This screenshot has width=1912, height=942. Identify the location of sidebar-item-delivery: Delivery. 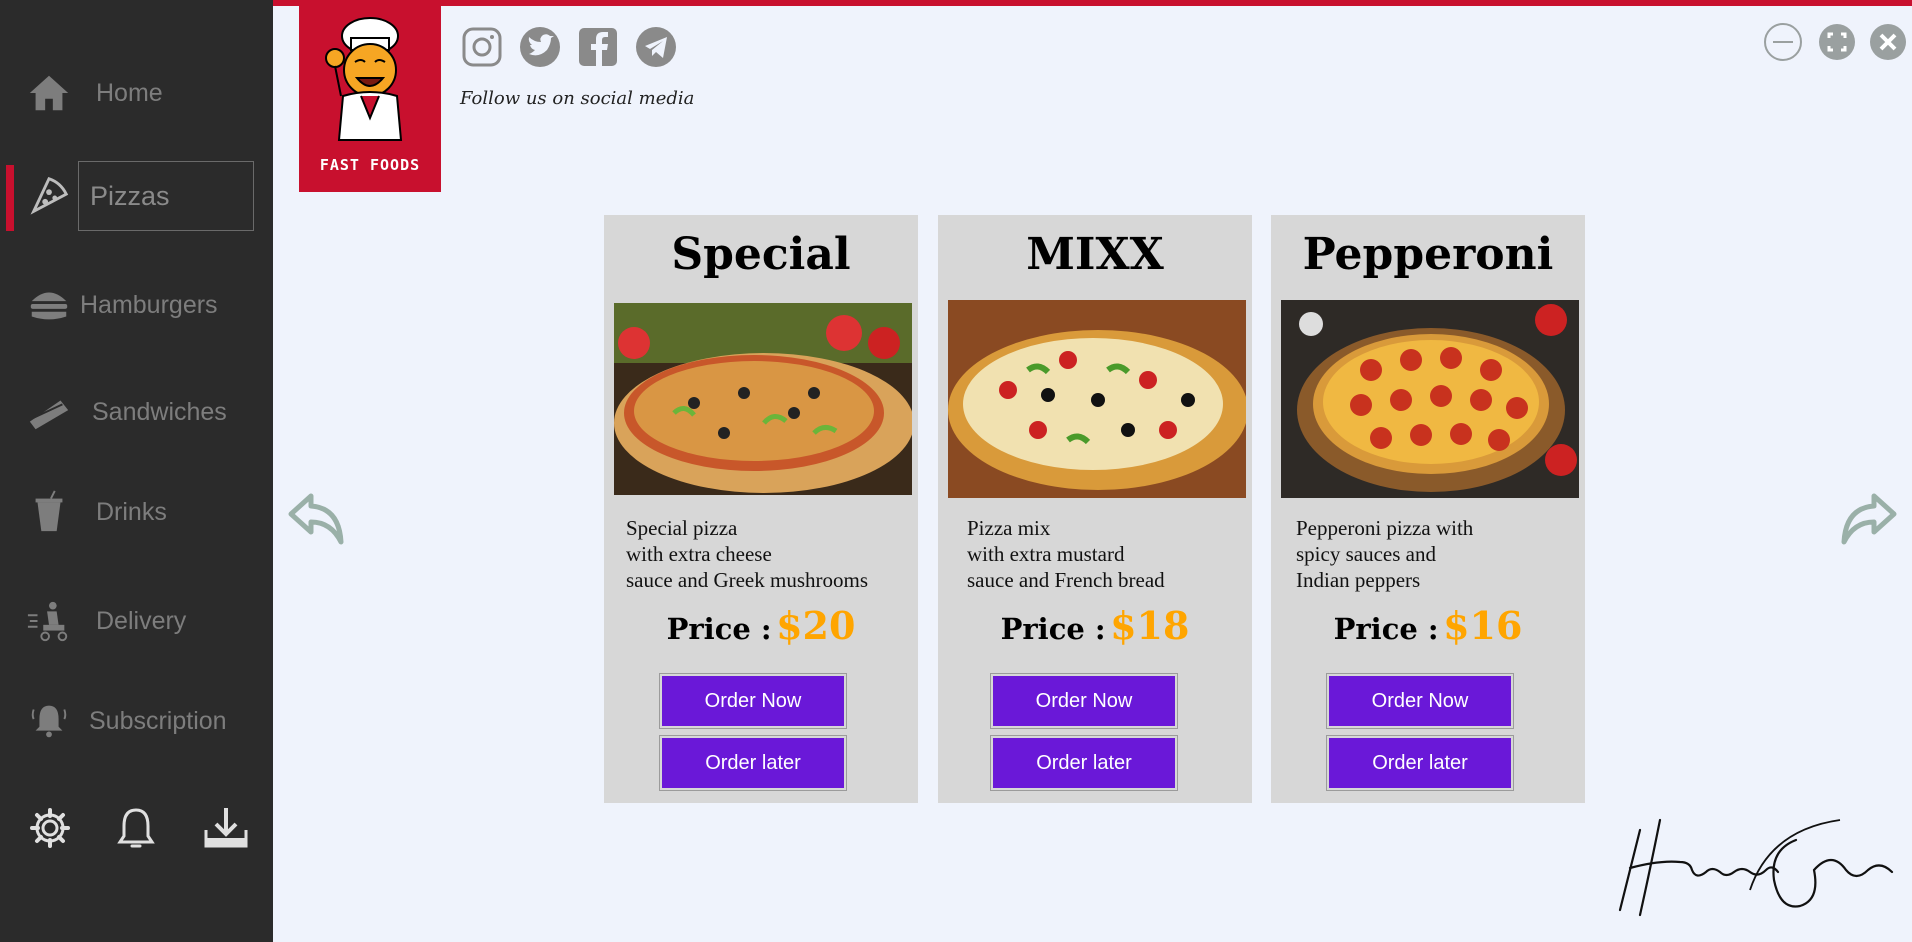
(136, 621).